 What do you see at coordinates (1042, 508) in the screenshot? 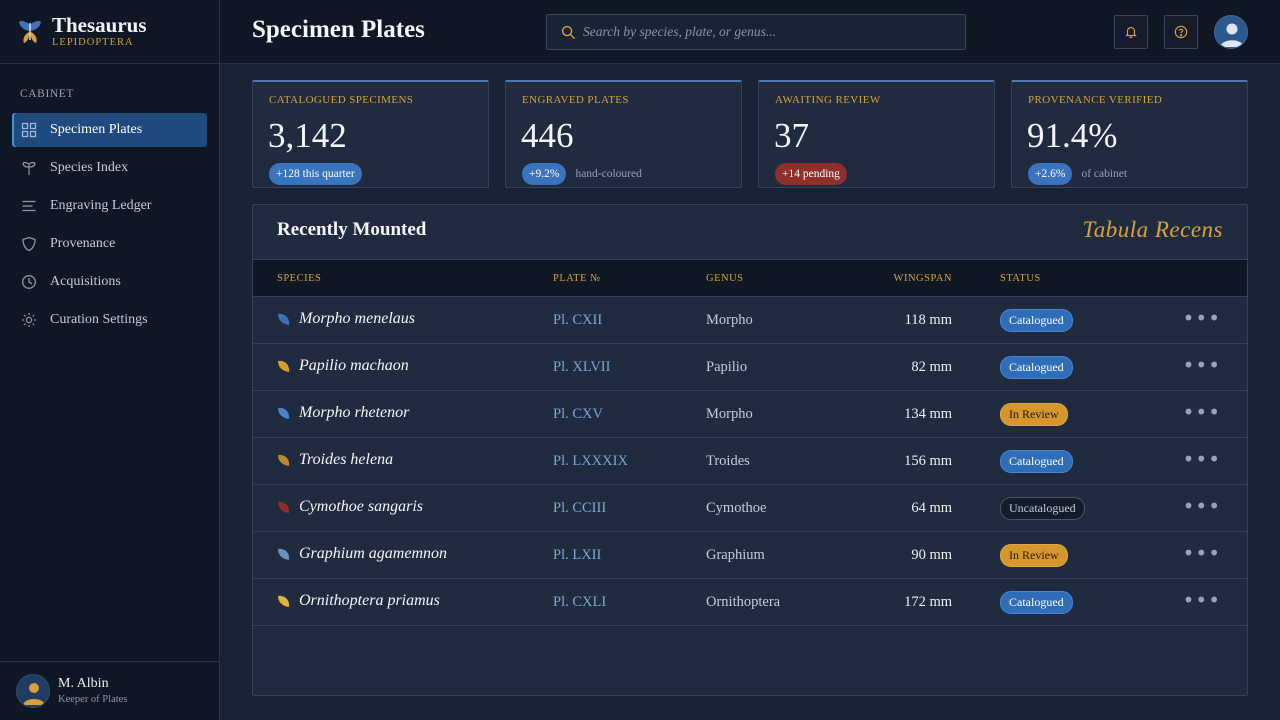
I see `status-badge: Uncatalogued` at bounding box center [1042, 508].